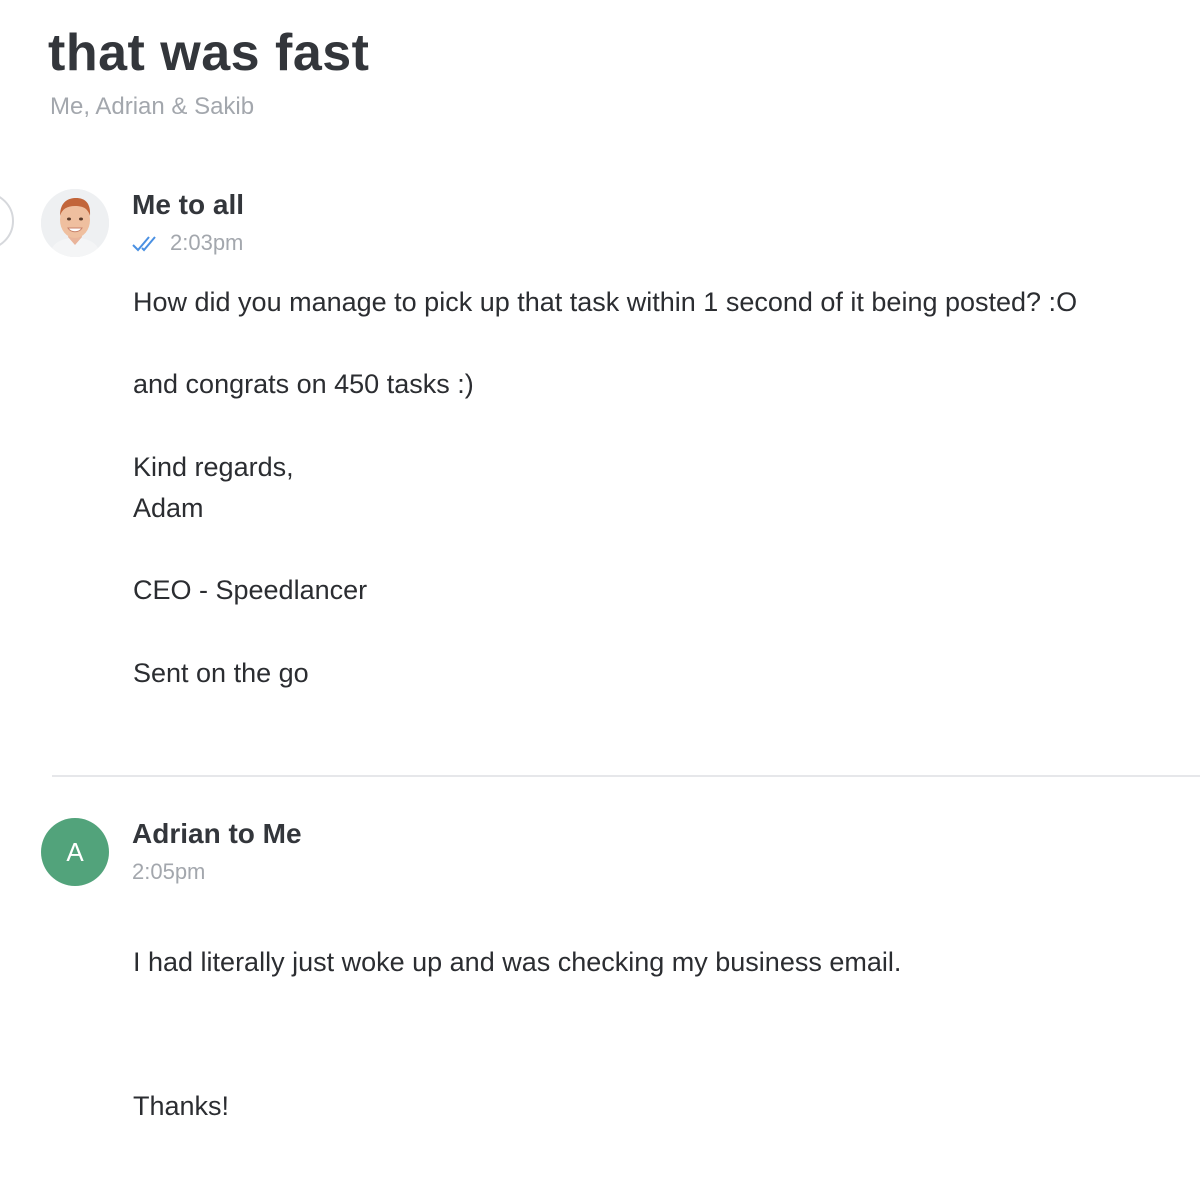 This screenshot has width=1200, height=1192. Describe the element at coordinates (188, 204) in the screenshot. I see `message-sender: Me to all` at that location.